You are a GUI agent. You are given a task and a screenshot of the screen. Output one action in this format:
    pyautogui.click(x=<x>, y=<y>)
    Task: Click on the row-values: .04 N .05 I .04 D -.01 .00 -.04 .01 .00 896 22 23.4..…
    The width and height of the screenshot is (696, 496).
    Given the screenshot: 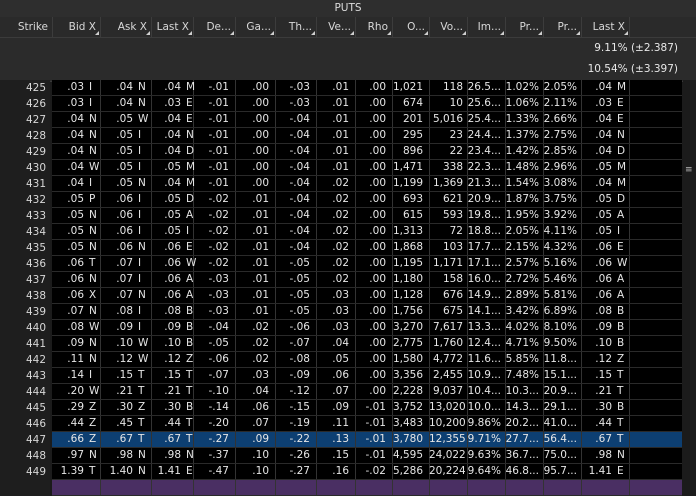 What is the action you would take?
    pyautogui.click(x=367, y=152)
    